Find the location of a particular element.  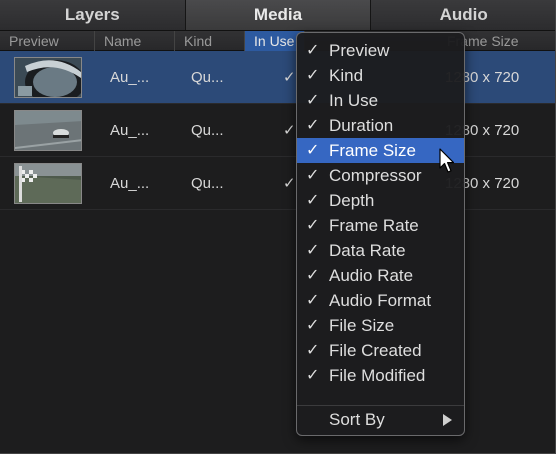

column-kind: Kind is located at coordinates (210, 41).